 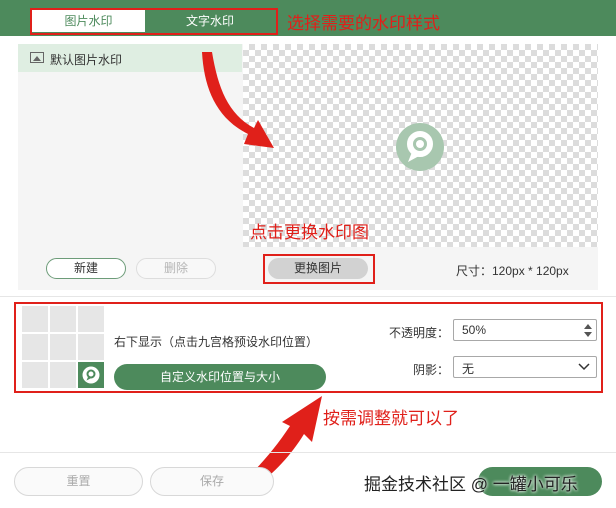 What do you see at coordinates (63, 319) in the screenshot?
I see `grid-cell-top-center` at bounding box center [63, 319].